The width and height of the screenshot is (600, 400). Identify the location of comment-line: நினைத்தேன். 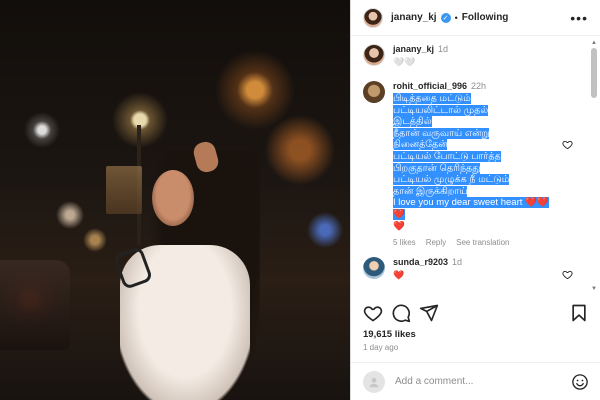
(420, 145).